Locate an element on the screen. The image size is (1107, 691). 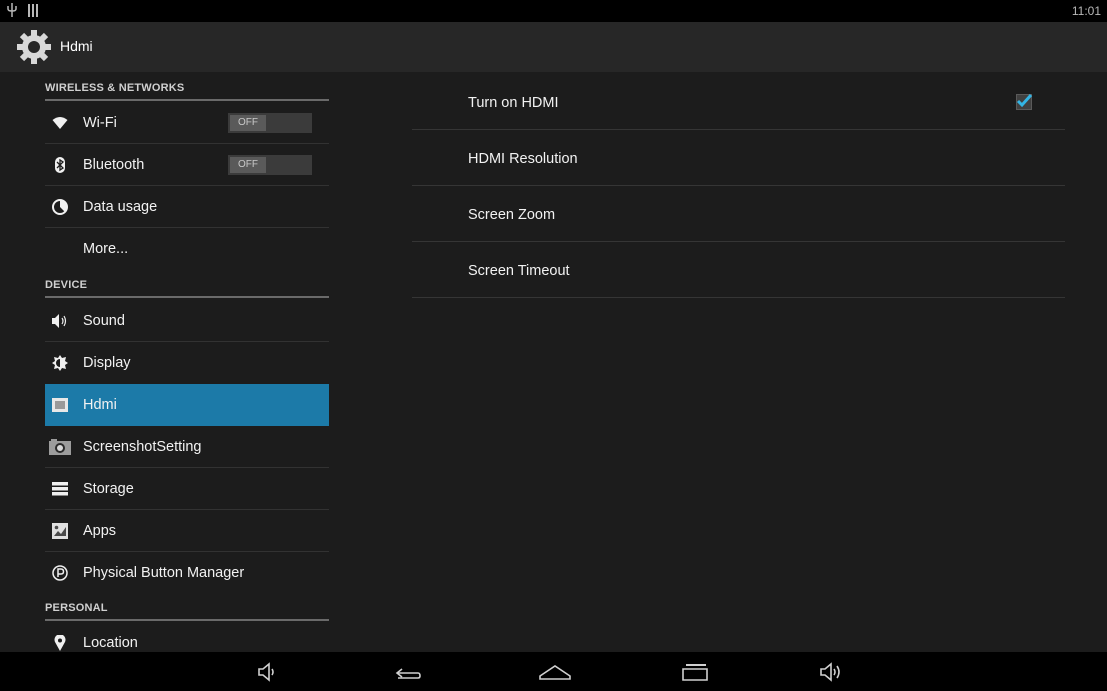
sidebar-item-label: Wi-Fi is located at coordinates (100, 123).